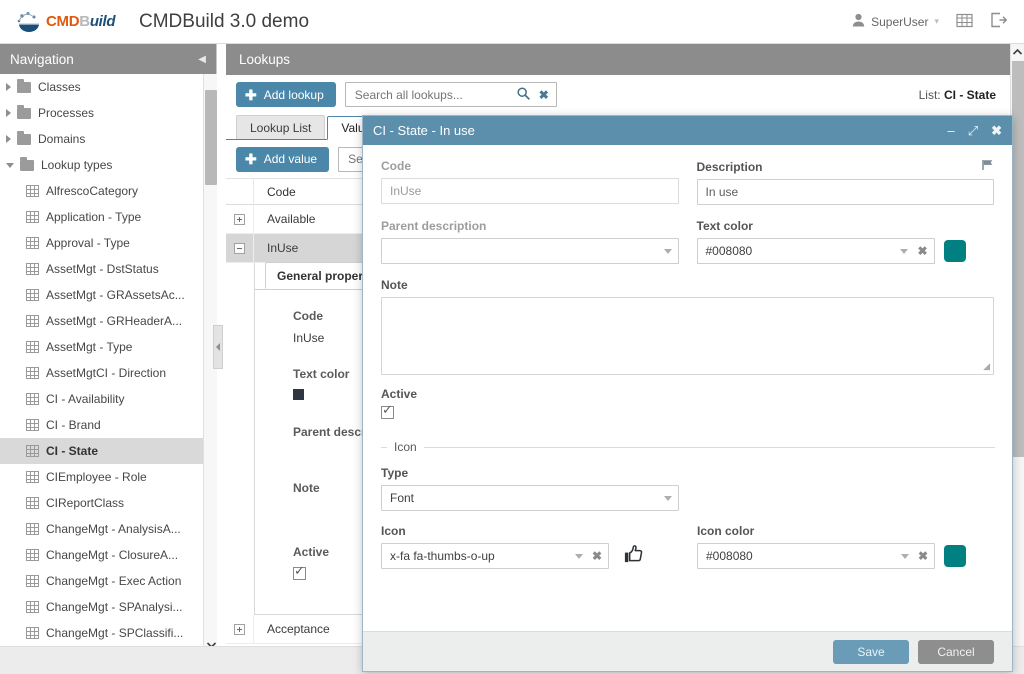 This screenshot has width=1024, height=674. Describe the element at coordinates (495, 556) in the screenshot. I see `icon-combo: x-fa fa-thumbs-o-up ✖` at that location.